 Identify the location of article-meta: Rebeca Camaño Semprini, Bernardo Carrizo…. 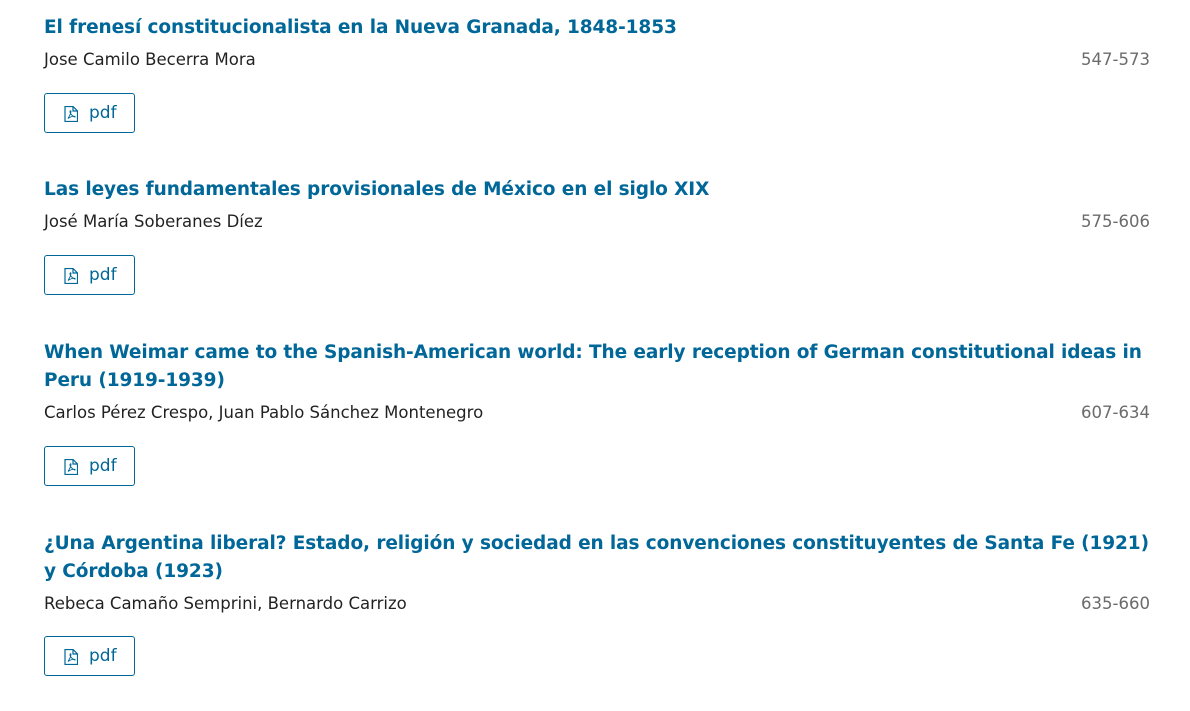
(597, 604).